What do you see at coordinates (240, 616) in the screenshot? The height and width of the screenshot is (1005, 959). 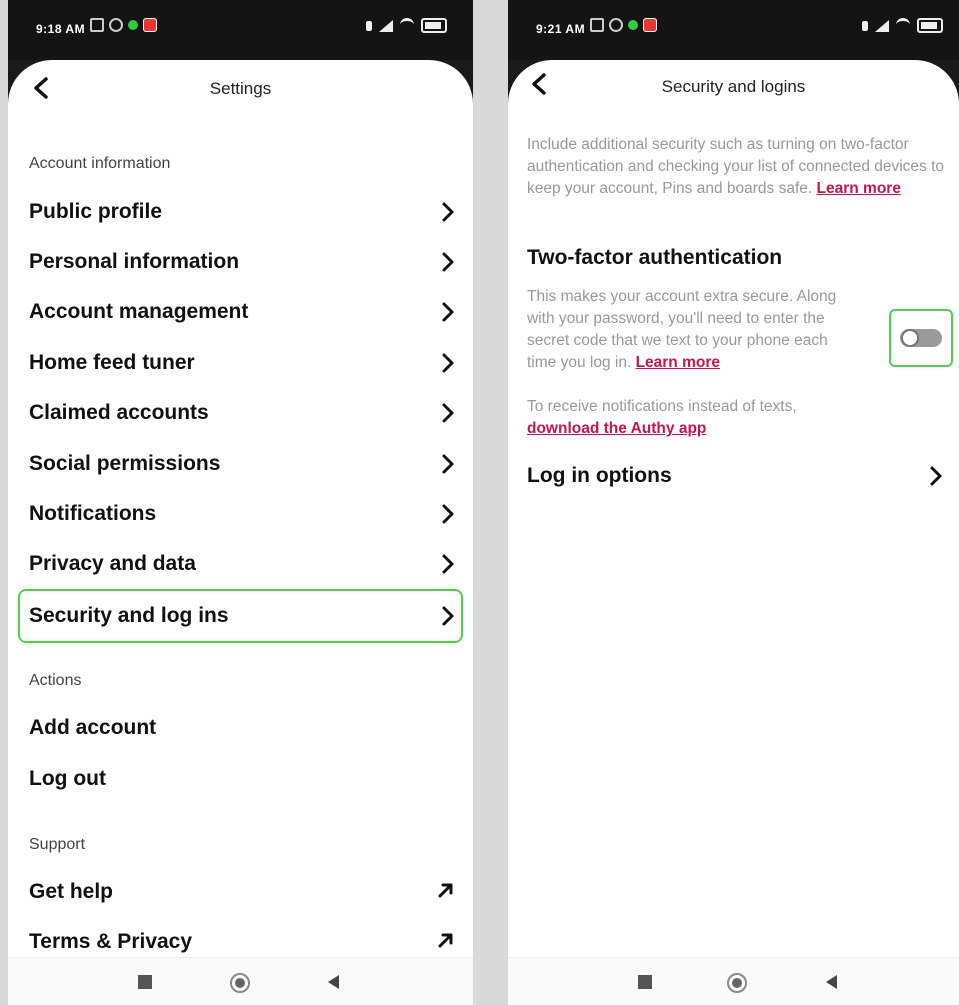 I see `menu-item-security-and-log-ins: Security and log ins` at bounding box center [240, 616].